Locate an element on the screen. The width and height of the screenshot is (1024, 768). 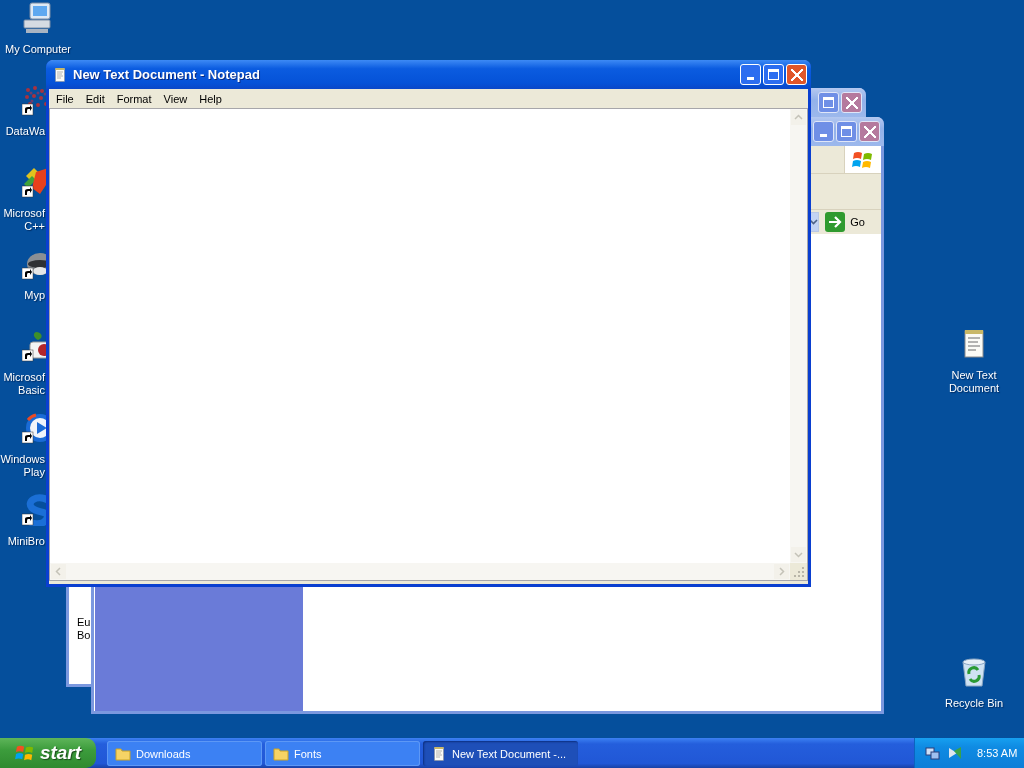
clock: 8:53 AM is located at coordinates (997, 753).